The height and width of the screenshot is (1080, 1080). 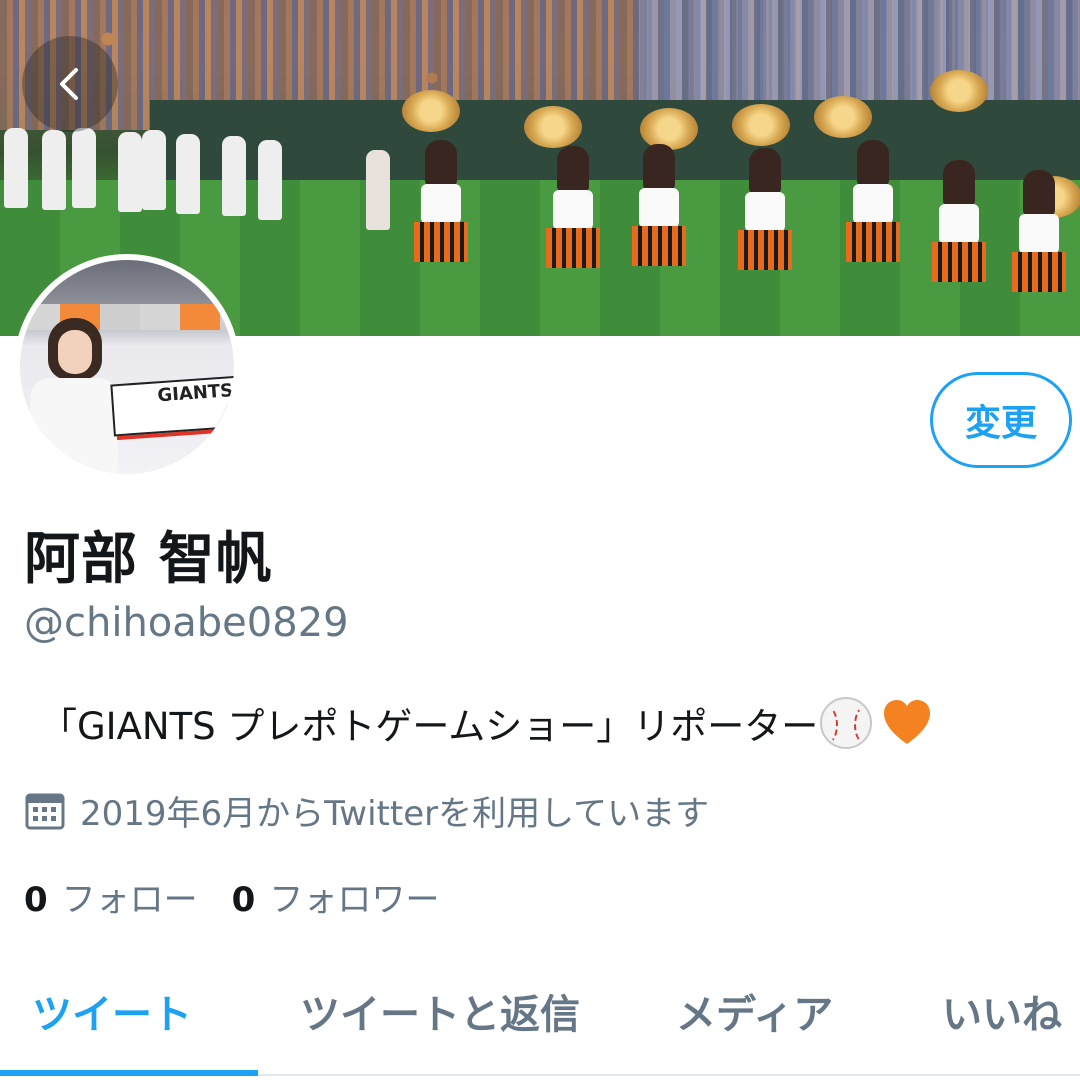 I want to click on profile-avatar: GIANTS, so click(x=127, y=367).